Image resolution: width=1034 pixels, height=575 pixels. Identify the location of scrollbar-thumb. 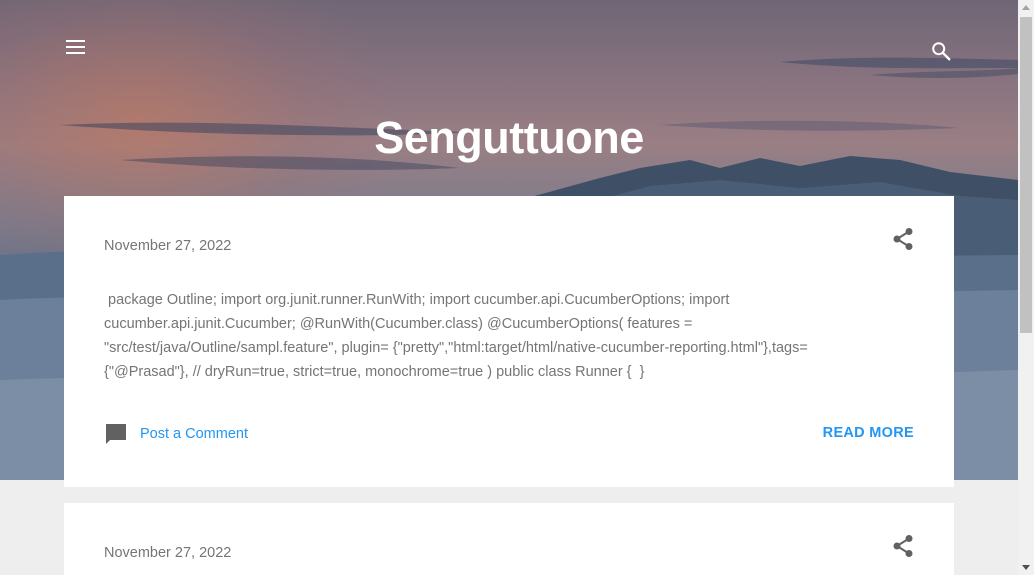
(1026, 175).